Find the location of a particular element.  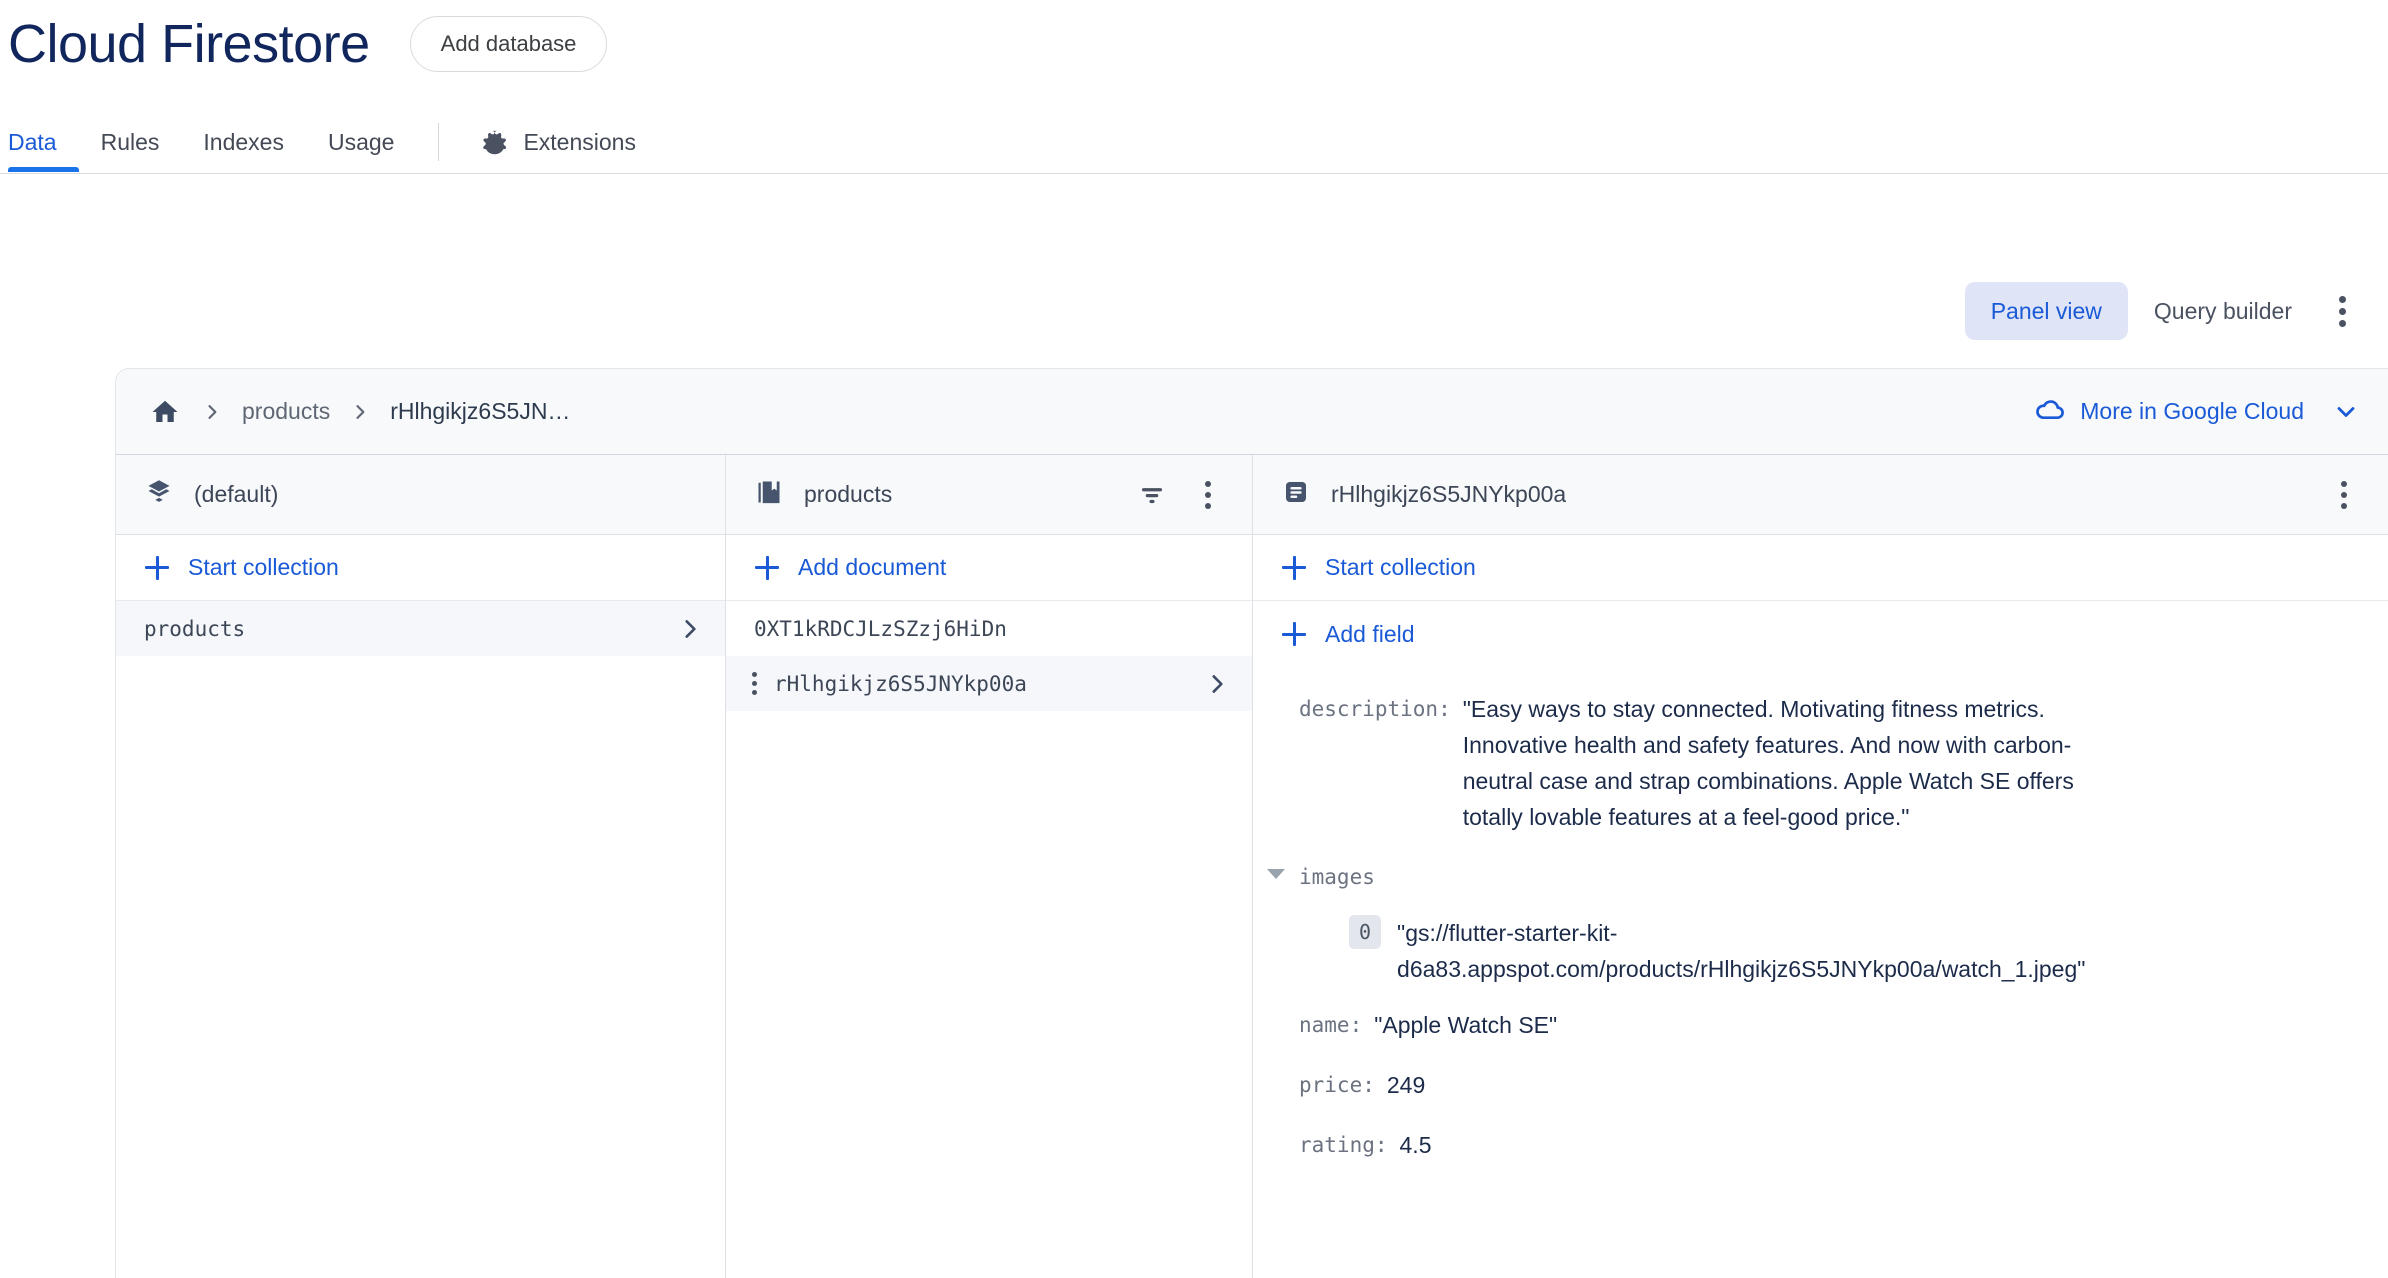

document-title: rHlhgikjz6S5JNYkp00a is located at coordinates (1449, 494).